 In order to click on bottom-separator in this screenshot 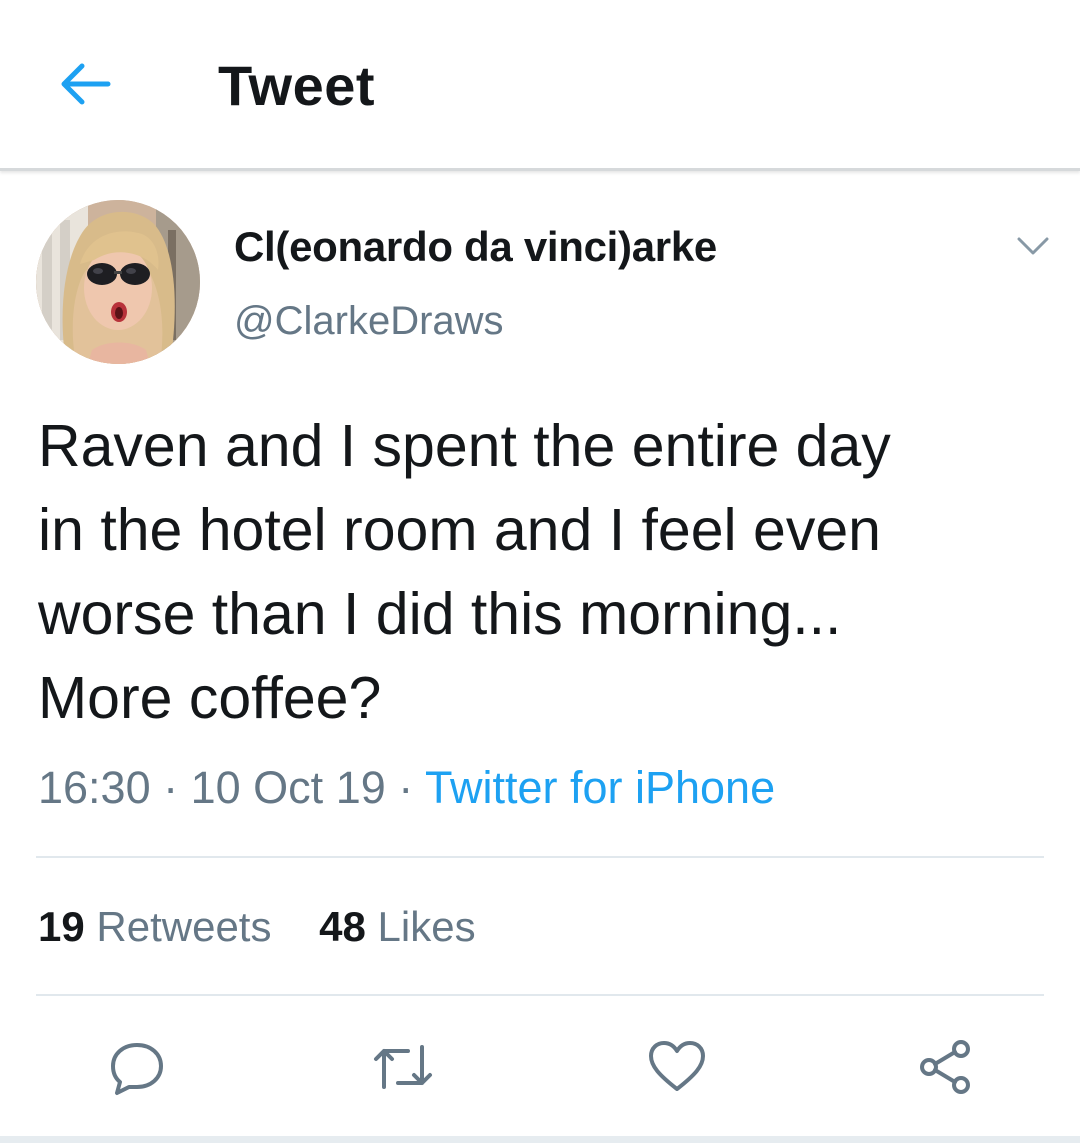, I will do `click(540, 1139)`.